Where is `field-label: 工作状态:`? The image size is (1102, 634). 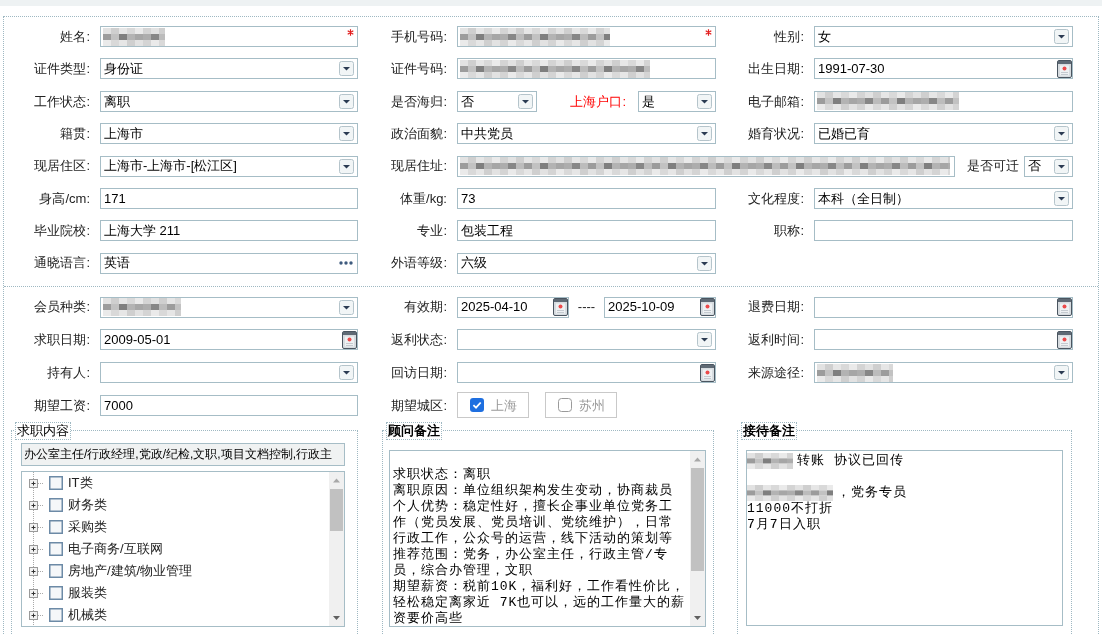
field-label: 工作状态: is located at coordinates (62, 101).